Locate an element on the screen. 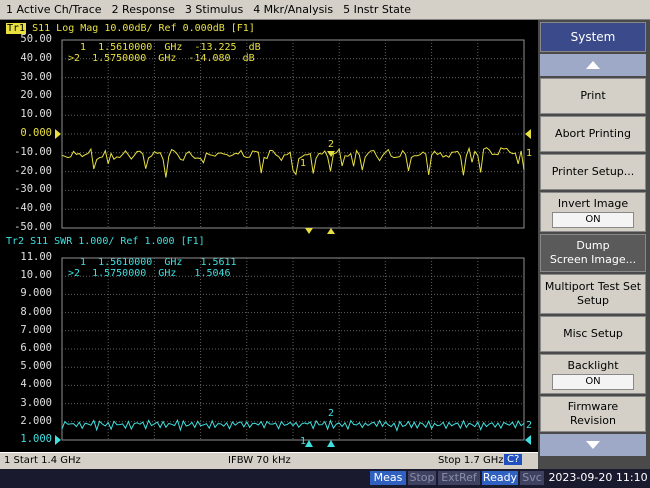 The image size is (650, 488). backlight-button: Backlight ON is located at coordinates (593, 374).